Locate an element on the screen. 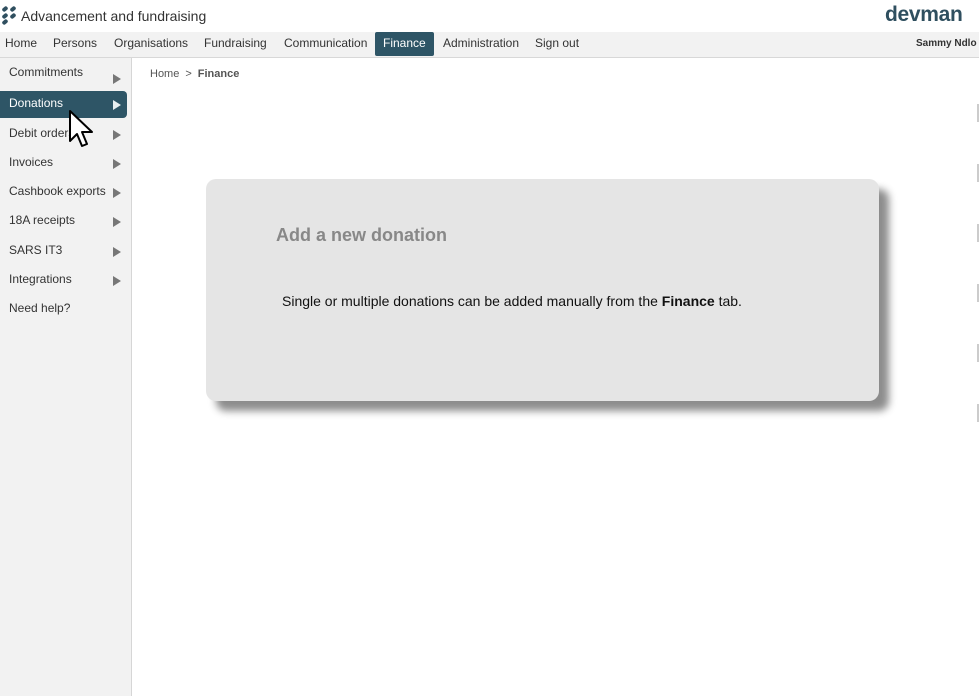 Image resolution: width=979 pixels, height=696 pixels. sidebar-item-label: Invoices is located at coordinates (31, 162).